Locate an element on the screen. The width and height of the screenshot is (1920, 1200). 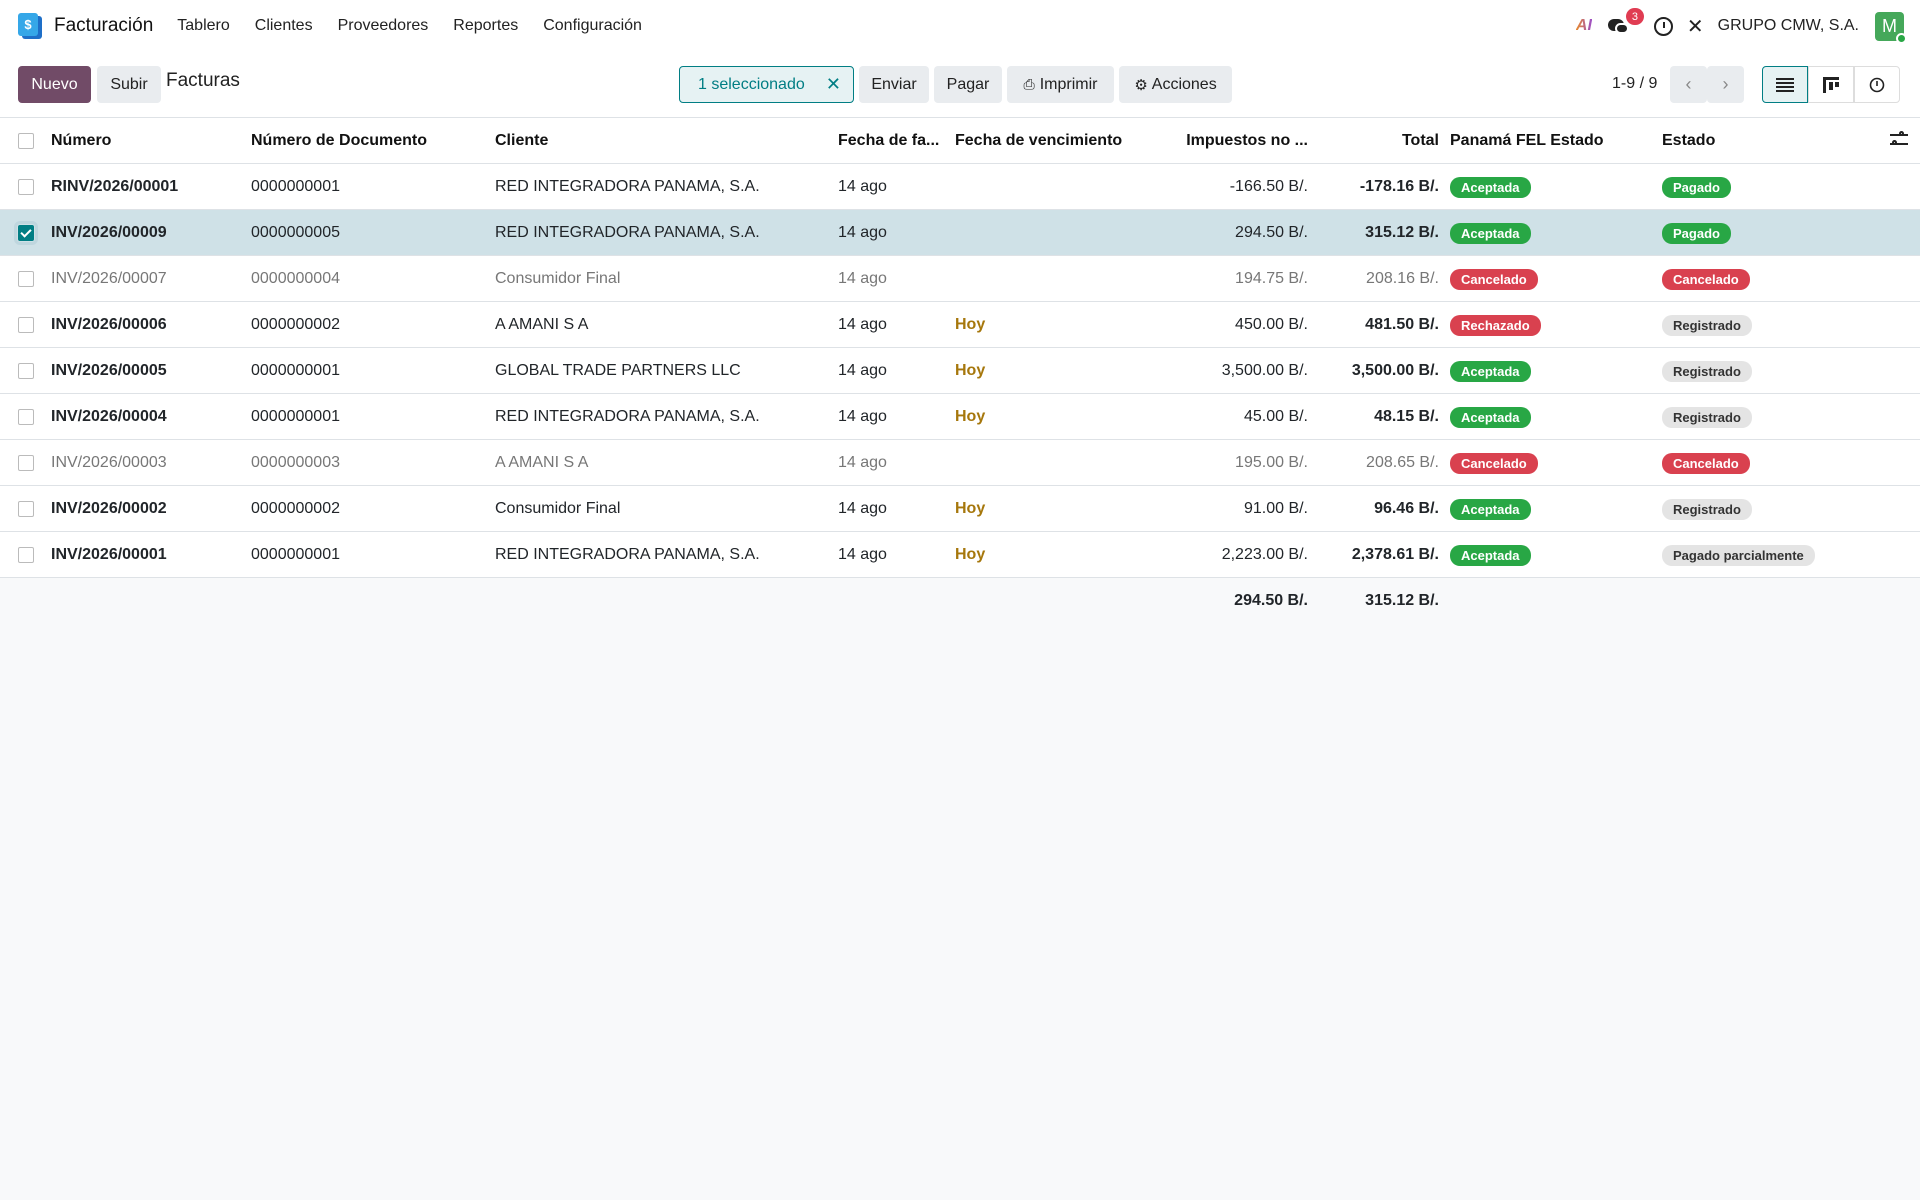
pager-value: 1-9 / 9 is located at coordinates (1634, 84).